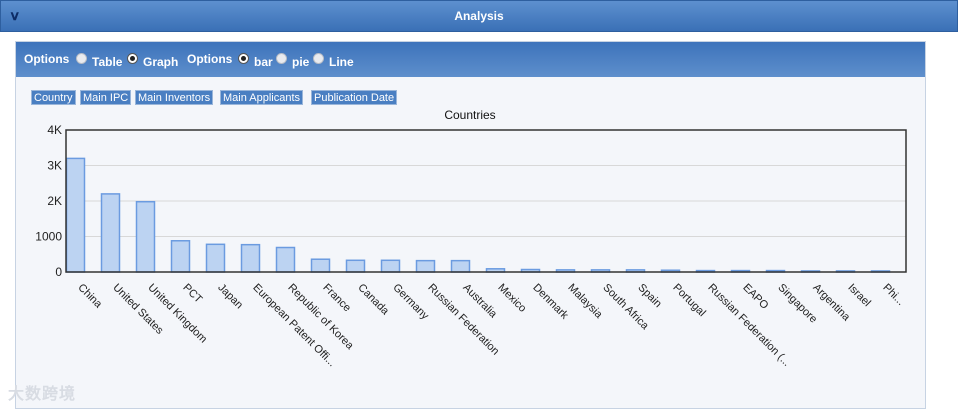 This screenshot has width=960, height=409. I want to click on y-tick-label: 3K, so click(54, 166).